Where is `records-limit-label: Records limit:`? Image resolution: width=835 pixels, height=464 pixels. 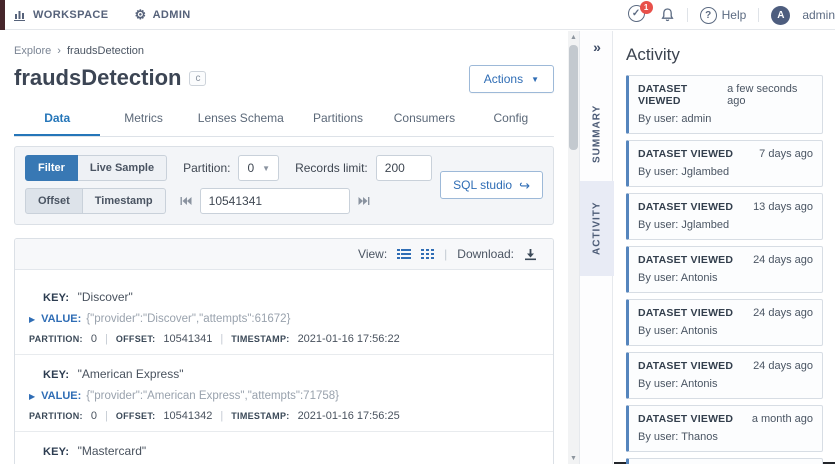 records-limit-label: Records limit: is located at coordinates (331, 168).